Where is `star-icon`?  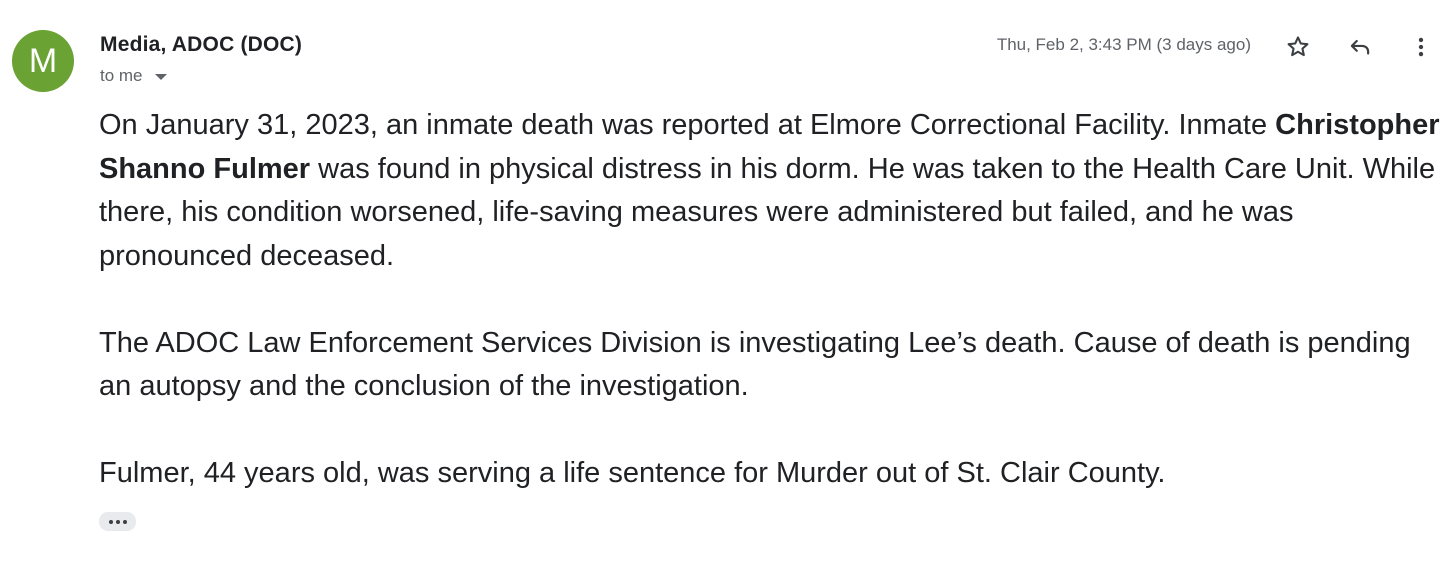 star-icon is located at coordinates (1298, 46).